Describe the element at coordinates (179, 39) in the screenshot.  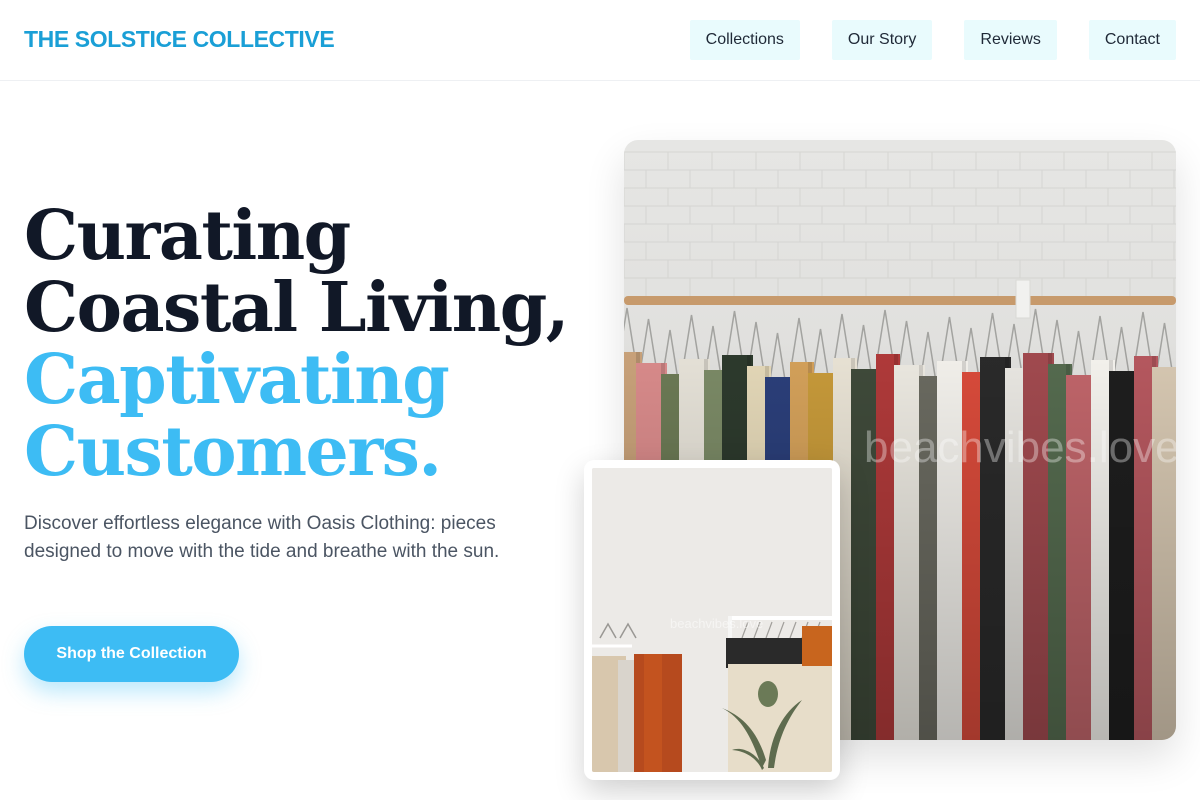
I see `brand-logo: THE SOLSTICE COLLECTIVE` at that location.